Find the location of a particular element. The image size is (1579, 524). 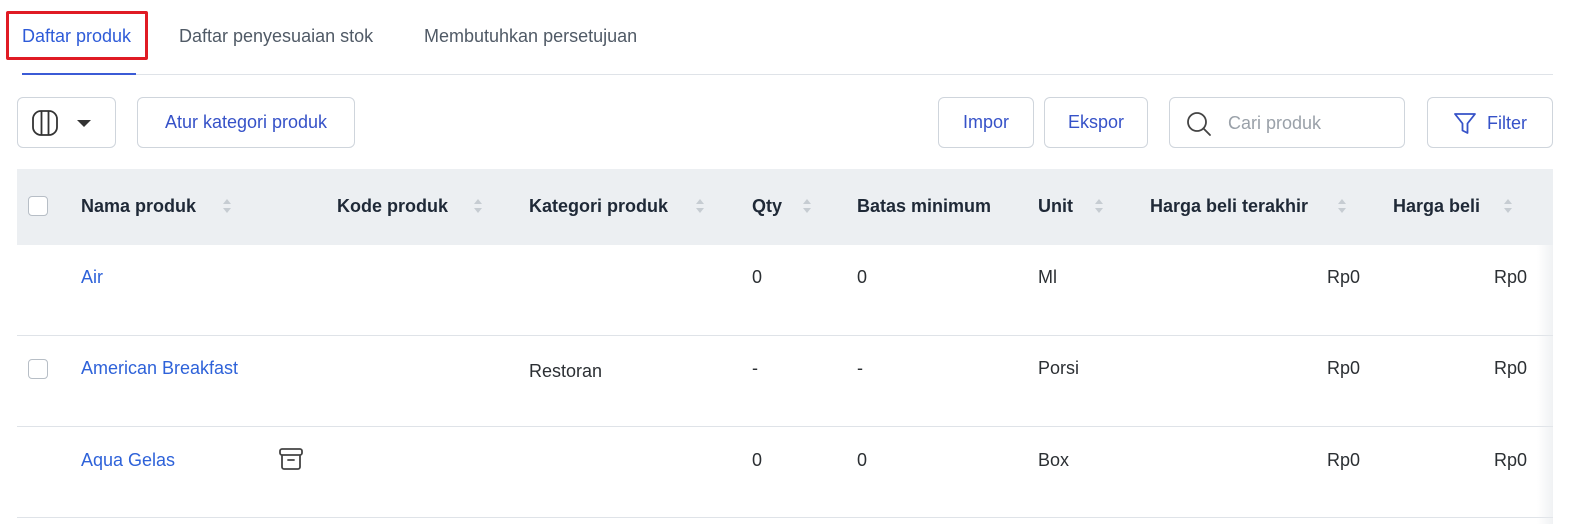

product-unit: Porsi is located at coordinates (1059, 368).